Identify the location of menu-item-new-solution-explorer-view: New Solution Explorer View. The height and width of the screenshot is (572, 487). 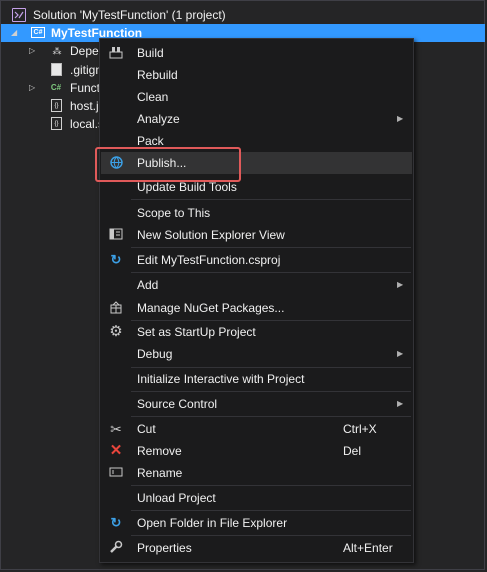
(256, 235).